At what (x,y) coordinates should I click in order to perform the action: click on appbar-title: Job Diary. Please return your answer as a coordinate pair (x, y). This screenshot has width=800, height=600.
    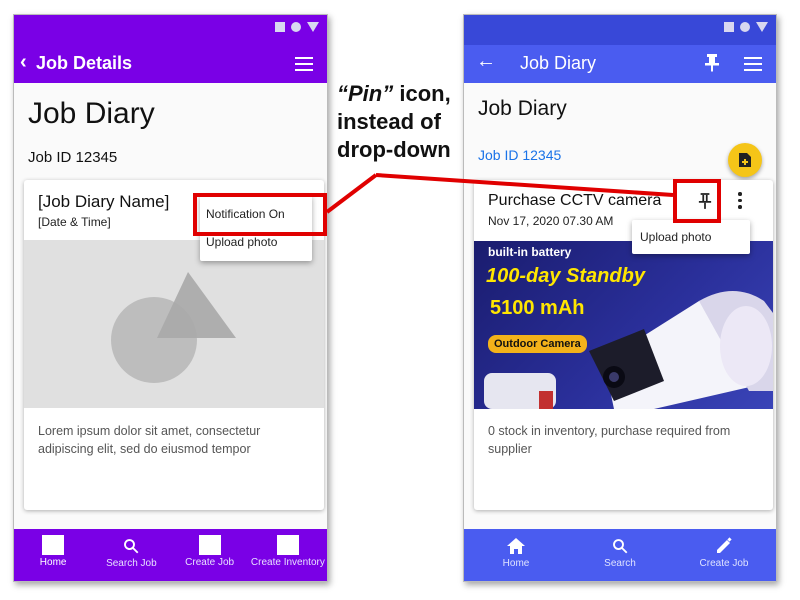
    Looking at the image, I should click on (558, 63).